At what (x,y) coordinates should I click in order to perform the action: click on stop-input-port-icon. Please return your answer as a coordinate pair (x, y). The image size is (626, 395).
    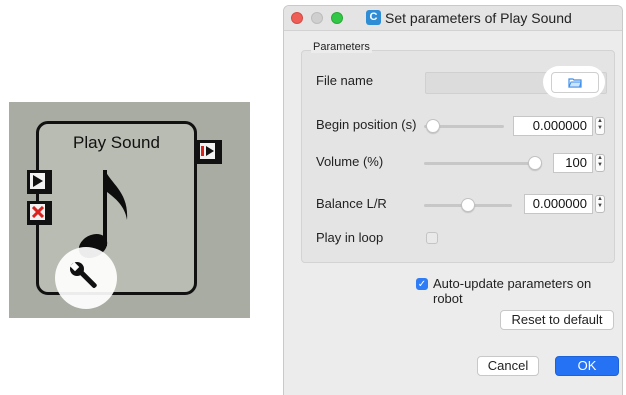
    Looking at the image, I should click on (39, 213).